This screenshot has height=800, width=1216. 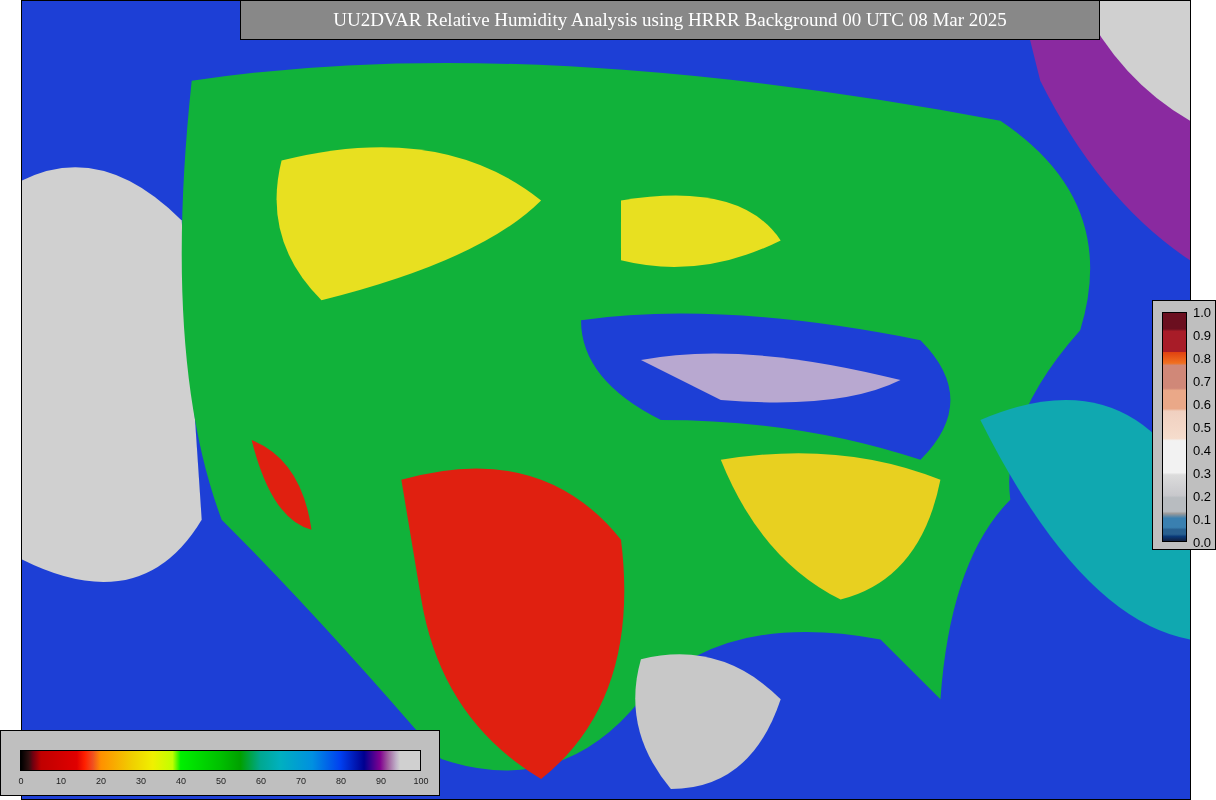 I want to click on tick-label: 0.4, so click(x=1202, y=450).